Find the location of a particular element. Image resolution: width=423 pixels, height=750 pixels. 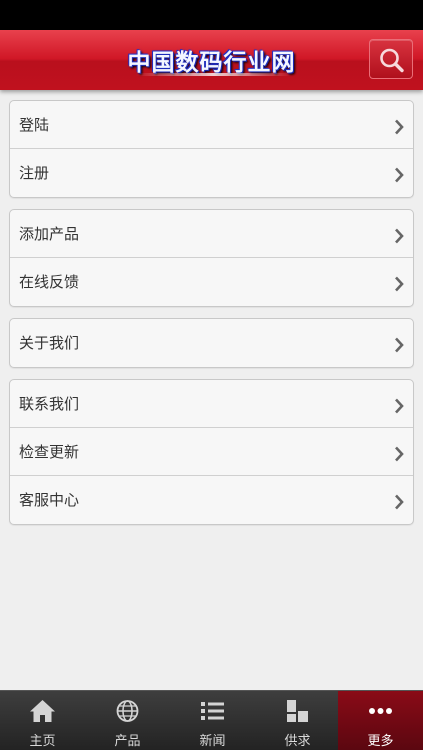

tab-supply-demand: 供求 is located at coordinates (297, 720).